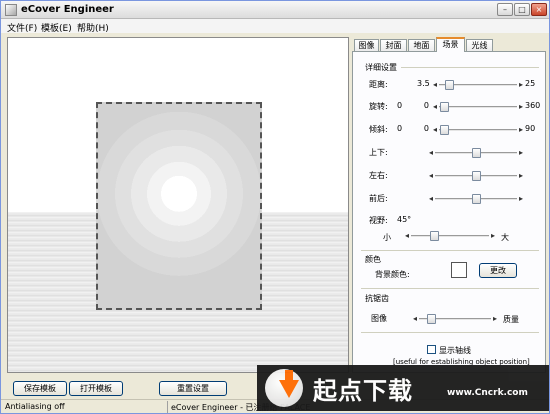 The width and height of the screenshot is (550, 414). I want to click on save-template-button: 保存模板, so click(40, 388).